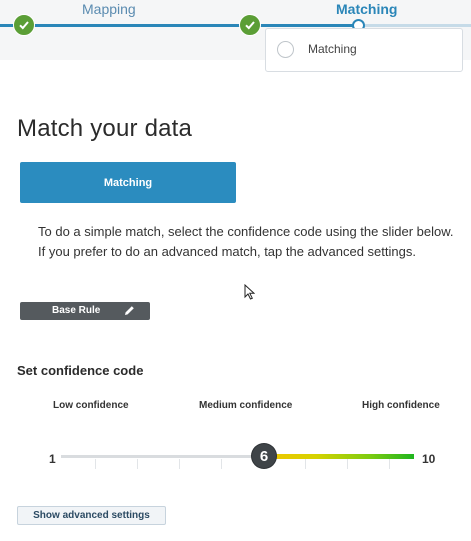  Describe the element at coordinates (364, 50) in the screenshot. I see `step-dropdown: Matching` at that location.